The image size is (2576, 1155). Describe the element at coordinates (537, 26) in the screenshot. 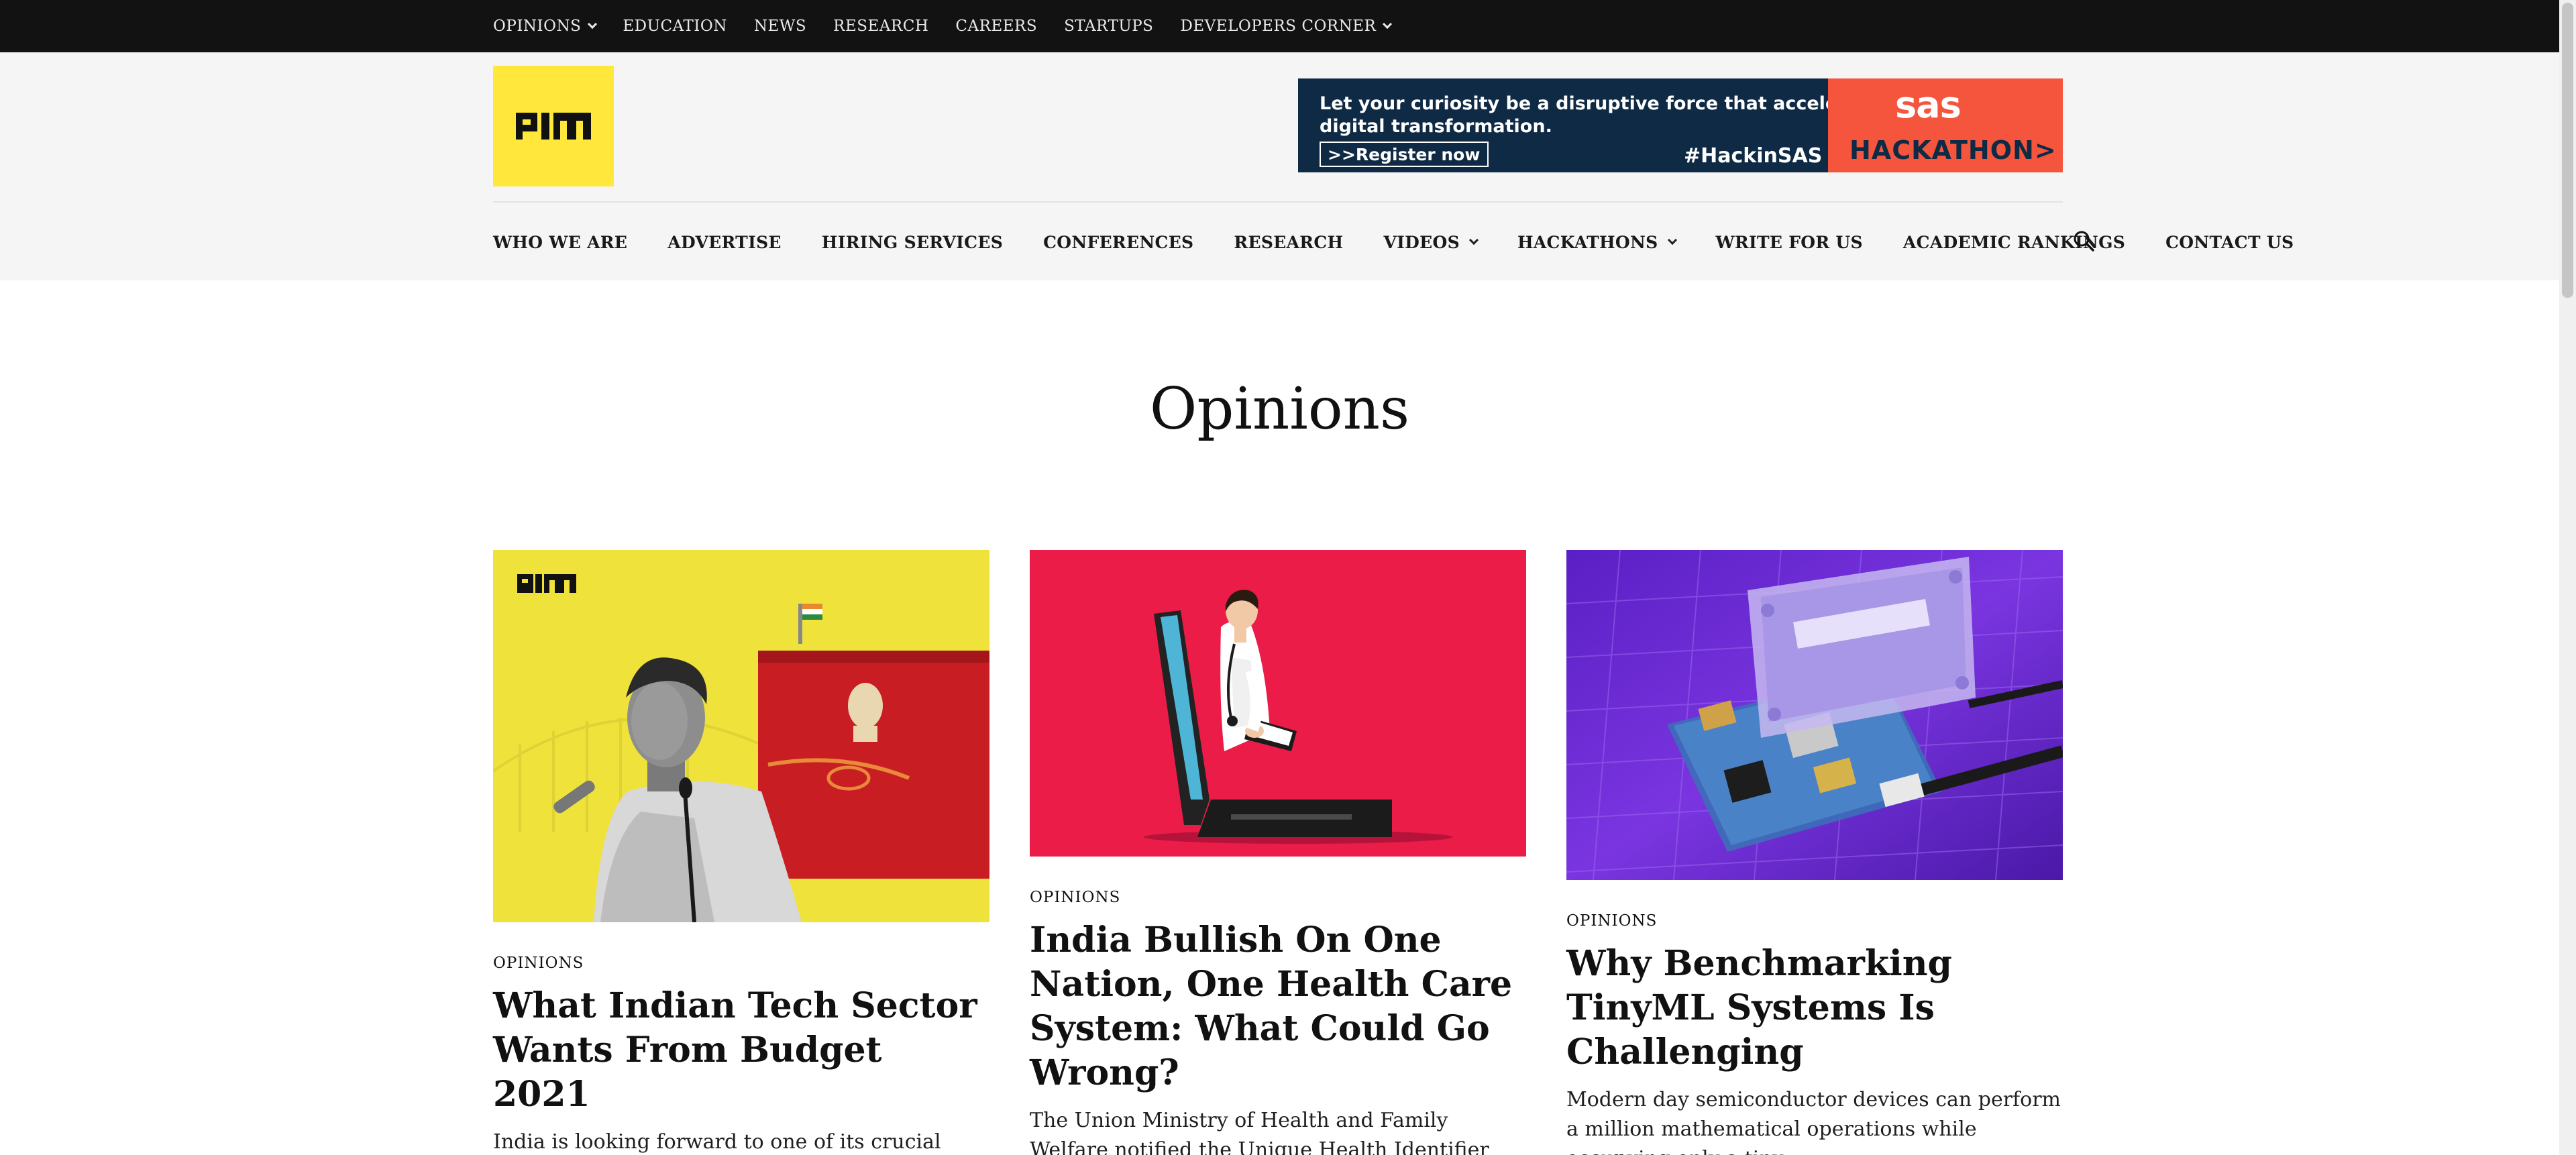

I see `top-nav-label: OPINIONS` at that location.